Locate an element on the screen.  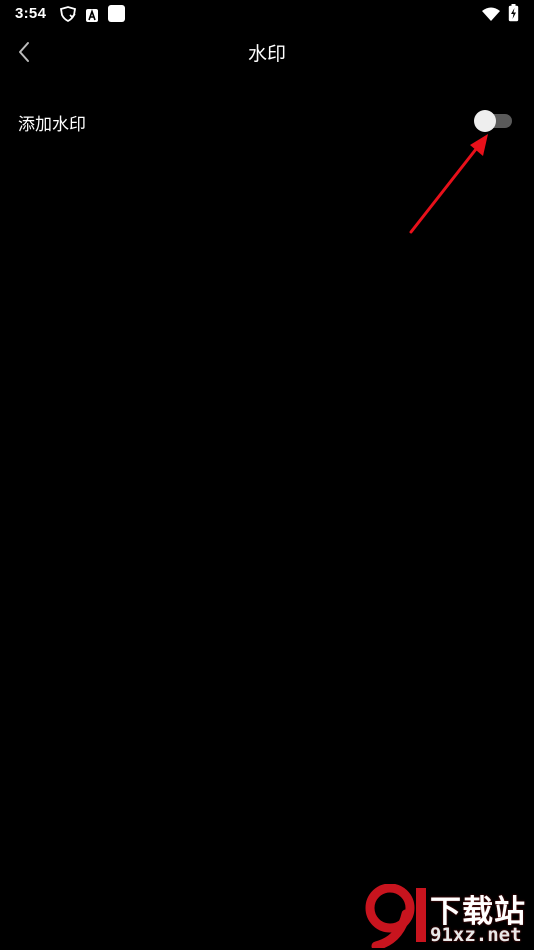
annotation-arrow is located at coordinates (448, 184).